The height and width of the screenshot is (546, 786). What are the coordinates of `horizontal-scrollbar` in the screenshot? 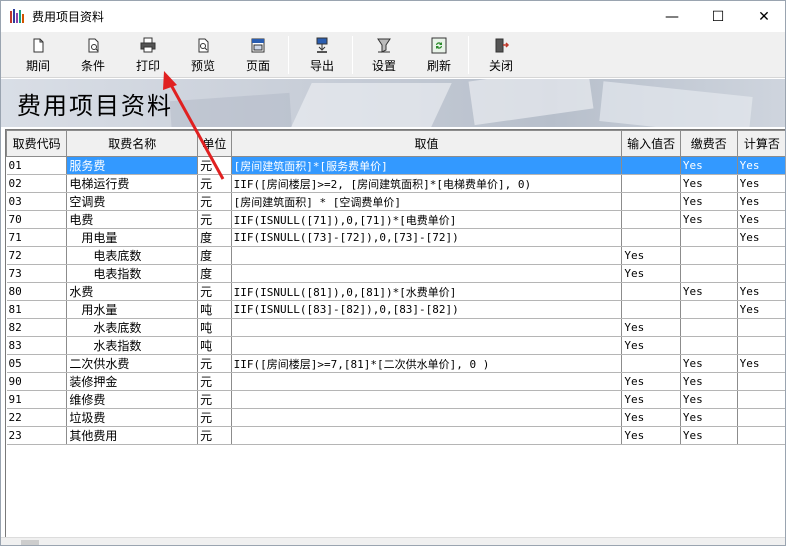 It's located at (393, 541).